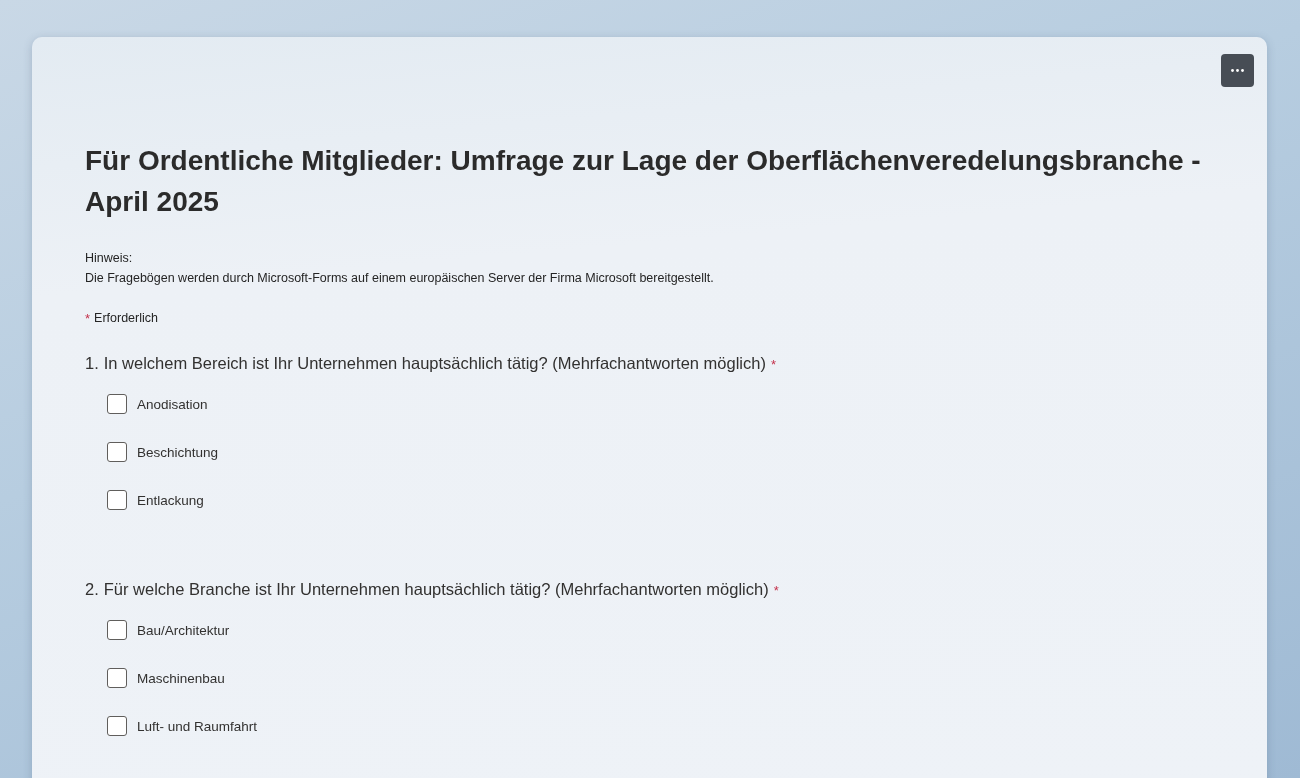  I want to click on more-button, so click(1237, 70).